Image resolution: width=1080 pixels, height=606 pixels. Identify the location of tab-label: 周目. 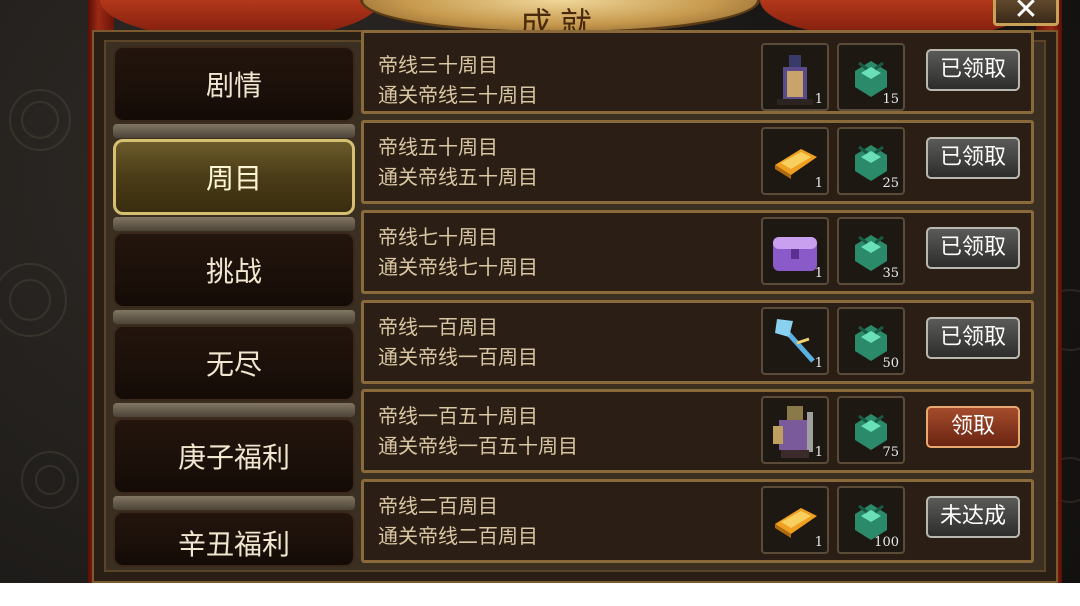
(233, 178).